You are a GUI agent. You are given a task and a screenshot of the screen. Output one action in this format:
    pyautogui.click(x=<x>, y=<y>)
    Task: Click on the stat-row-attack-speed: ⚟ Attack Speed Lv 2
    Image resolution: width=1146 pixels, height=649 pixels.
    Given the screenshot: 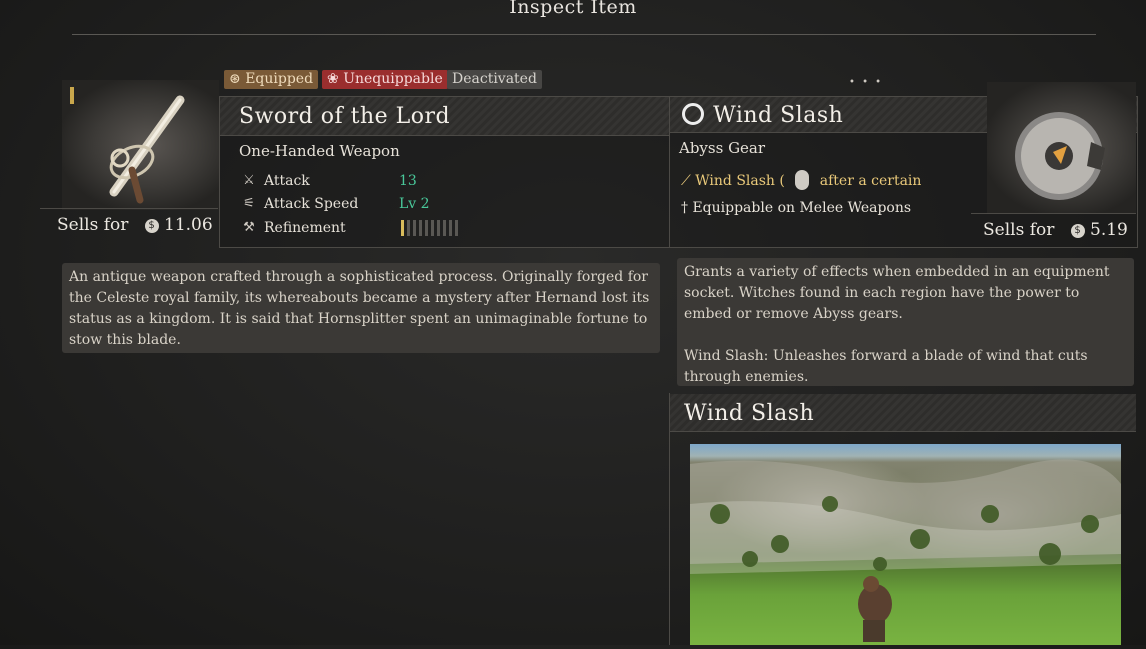 What is the action you would take?
    pyautogui.click(x=441, y=207)
    